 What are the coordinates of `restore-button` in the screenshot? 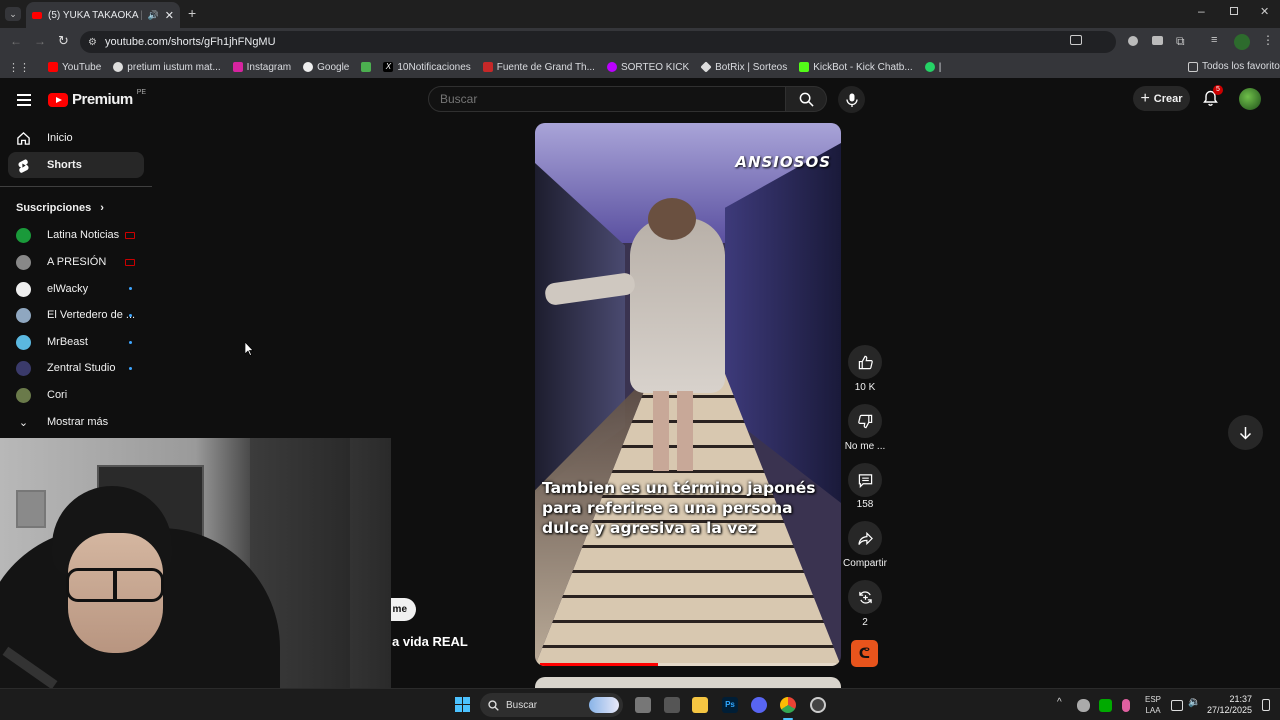 It's located at (1234, 11).